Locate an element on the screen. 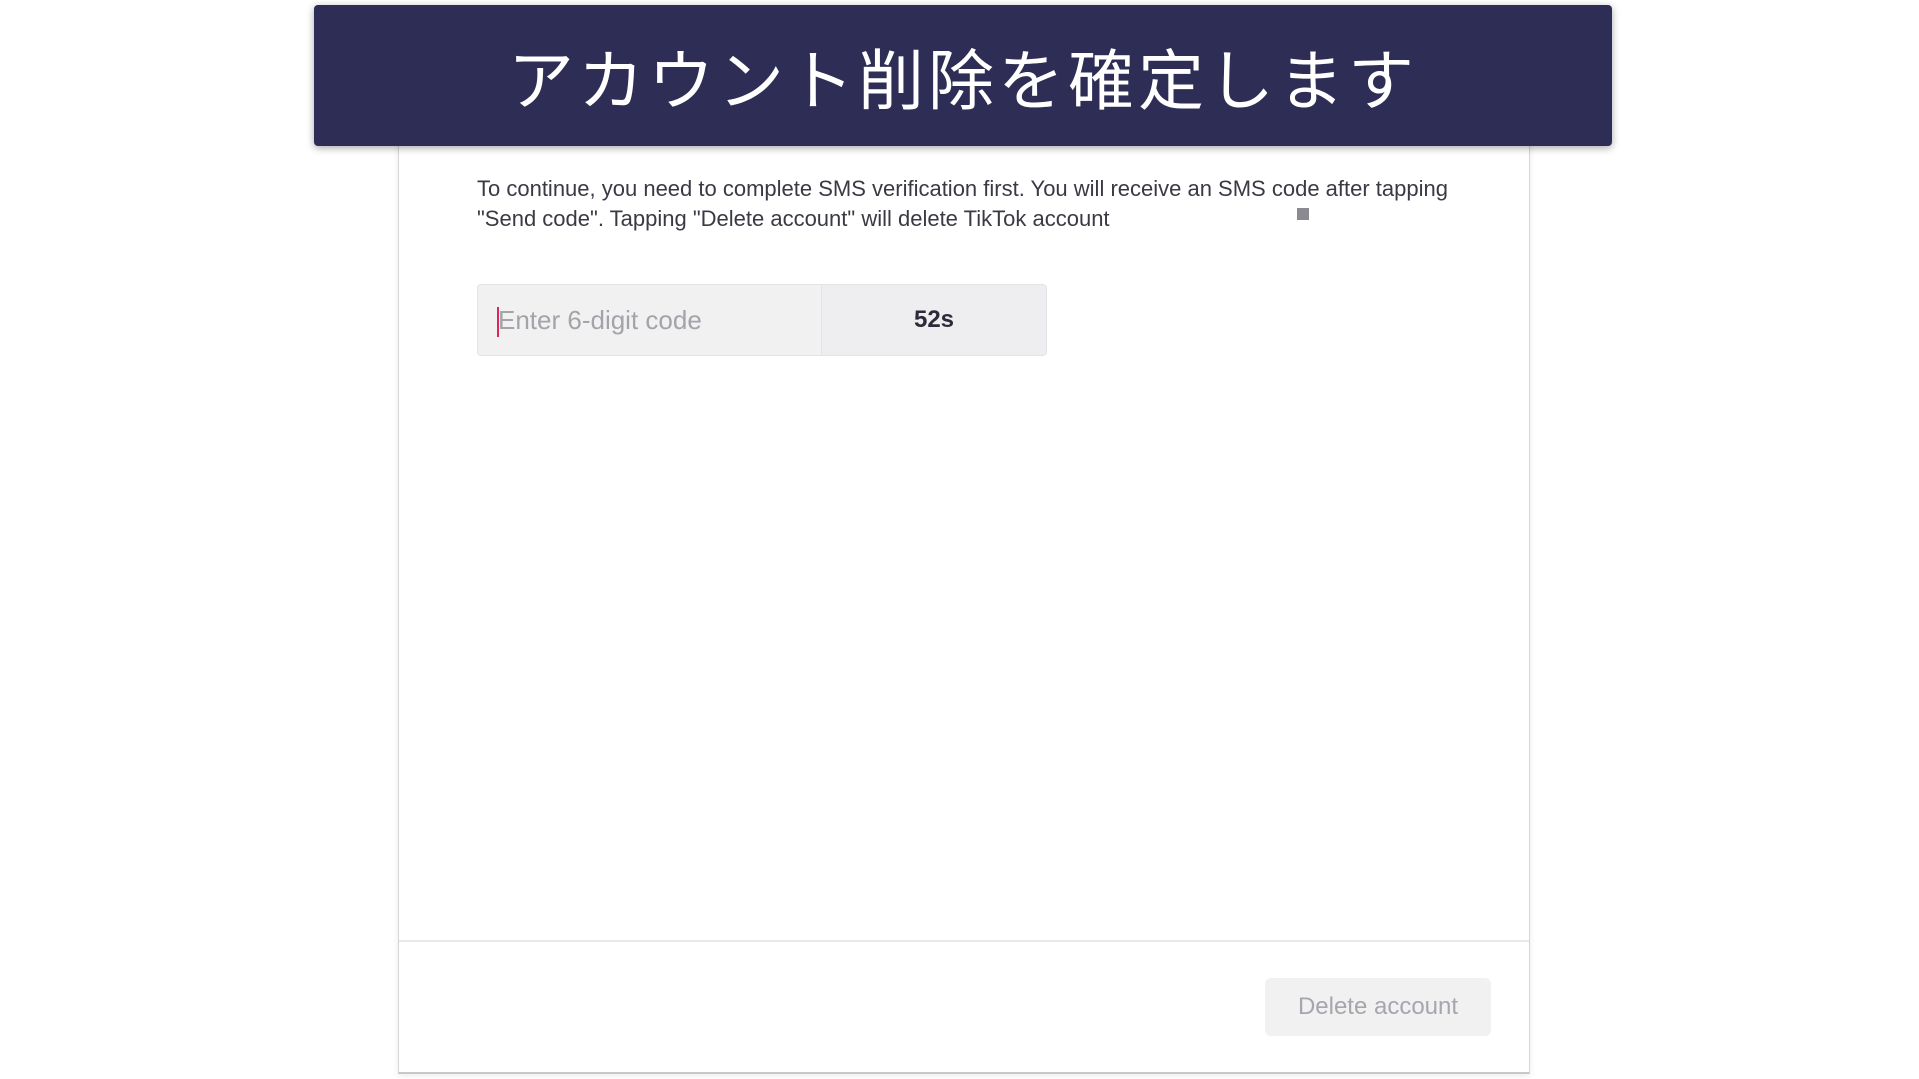 This screenshot has height=1079, width=1919. text-caret is located at coordinates (498, 322).